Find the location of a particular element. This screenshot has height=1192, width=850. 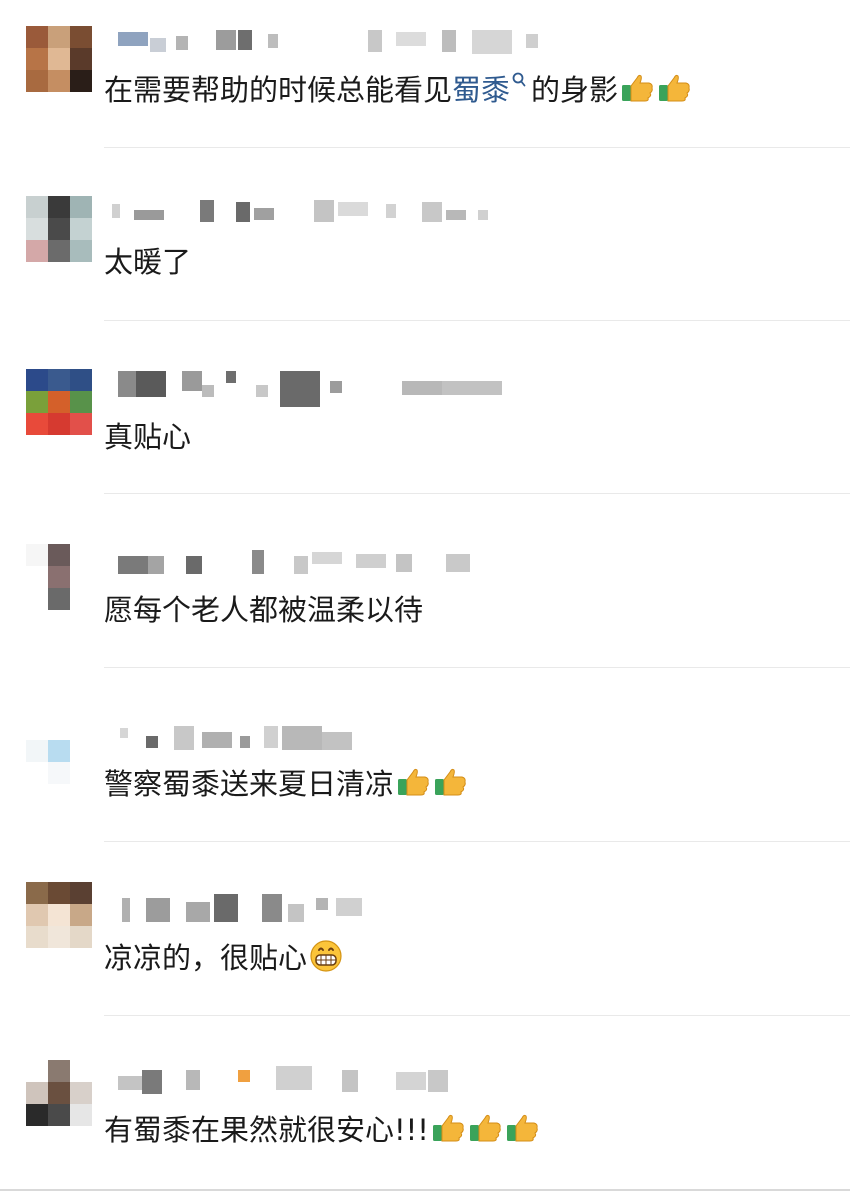

comment-text: 警察蜀黍送来夏日清凉 is located at coordinates (286, 784).